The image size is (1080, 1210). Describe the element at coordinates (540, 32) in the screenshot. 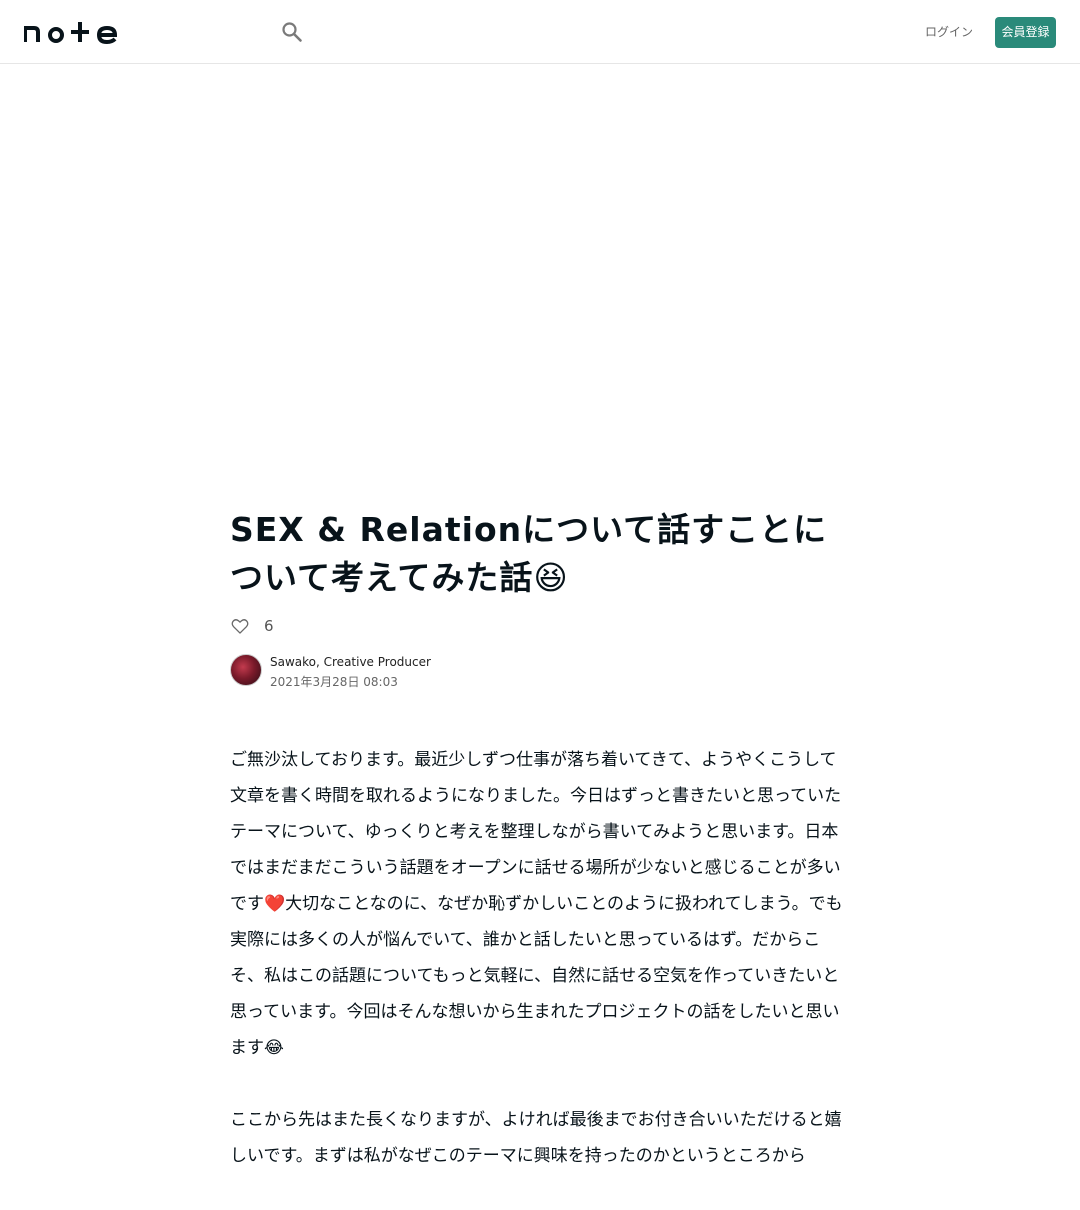

I see `site-header: ログイン 会員登録` at that location.